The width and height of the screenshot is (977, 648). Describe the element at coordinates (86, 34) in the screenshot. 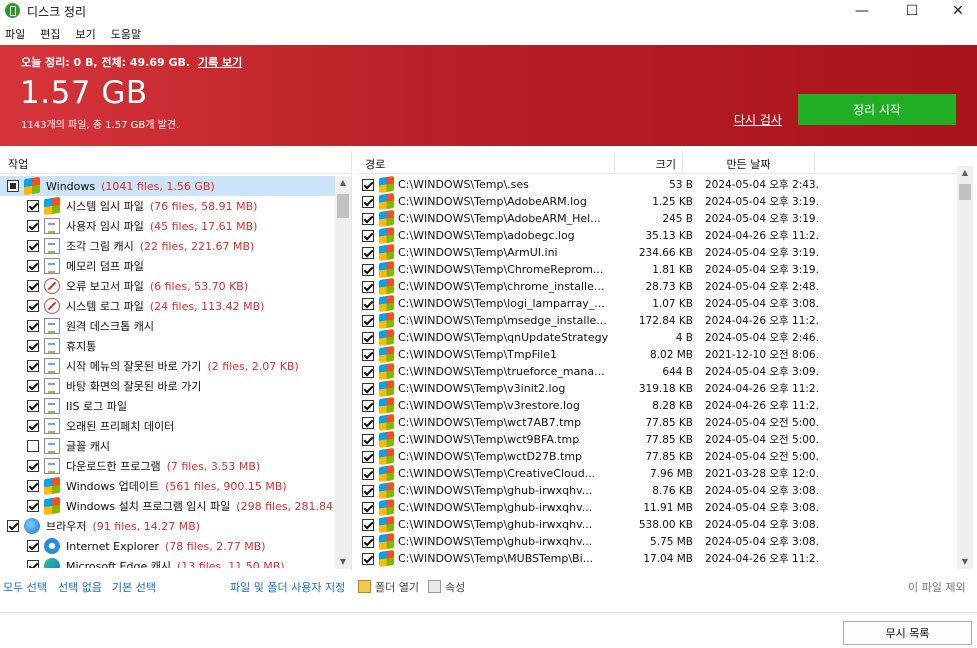

I see `menu-view: 보기` at that location.